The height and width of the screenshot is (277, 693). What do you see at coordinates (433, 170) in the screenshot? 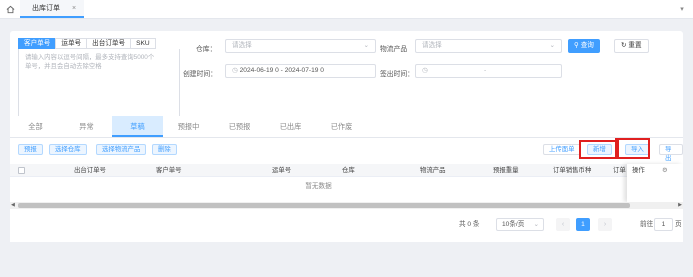
I see `col-product: 物流产品` at bounding box center [433, 170].